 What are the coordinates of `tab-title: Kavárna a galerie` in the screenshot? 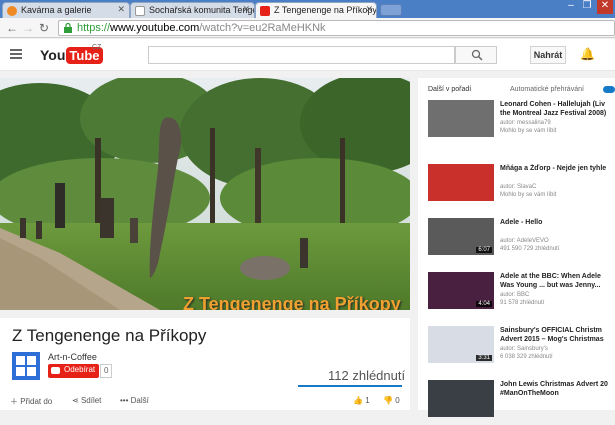 It's located at (56, 10).